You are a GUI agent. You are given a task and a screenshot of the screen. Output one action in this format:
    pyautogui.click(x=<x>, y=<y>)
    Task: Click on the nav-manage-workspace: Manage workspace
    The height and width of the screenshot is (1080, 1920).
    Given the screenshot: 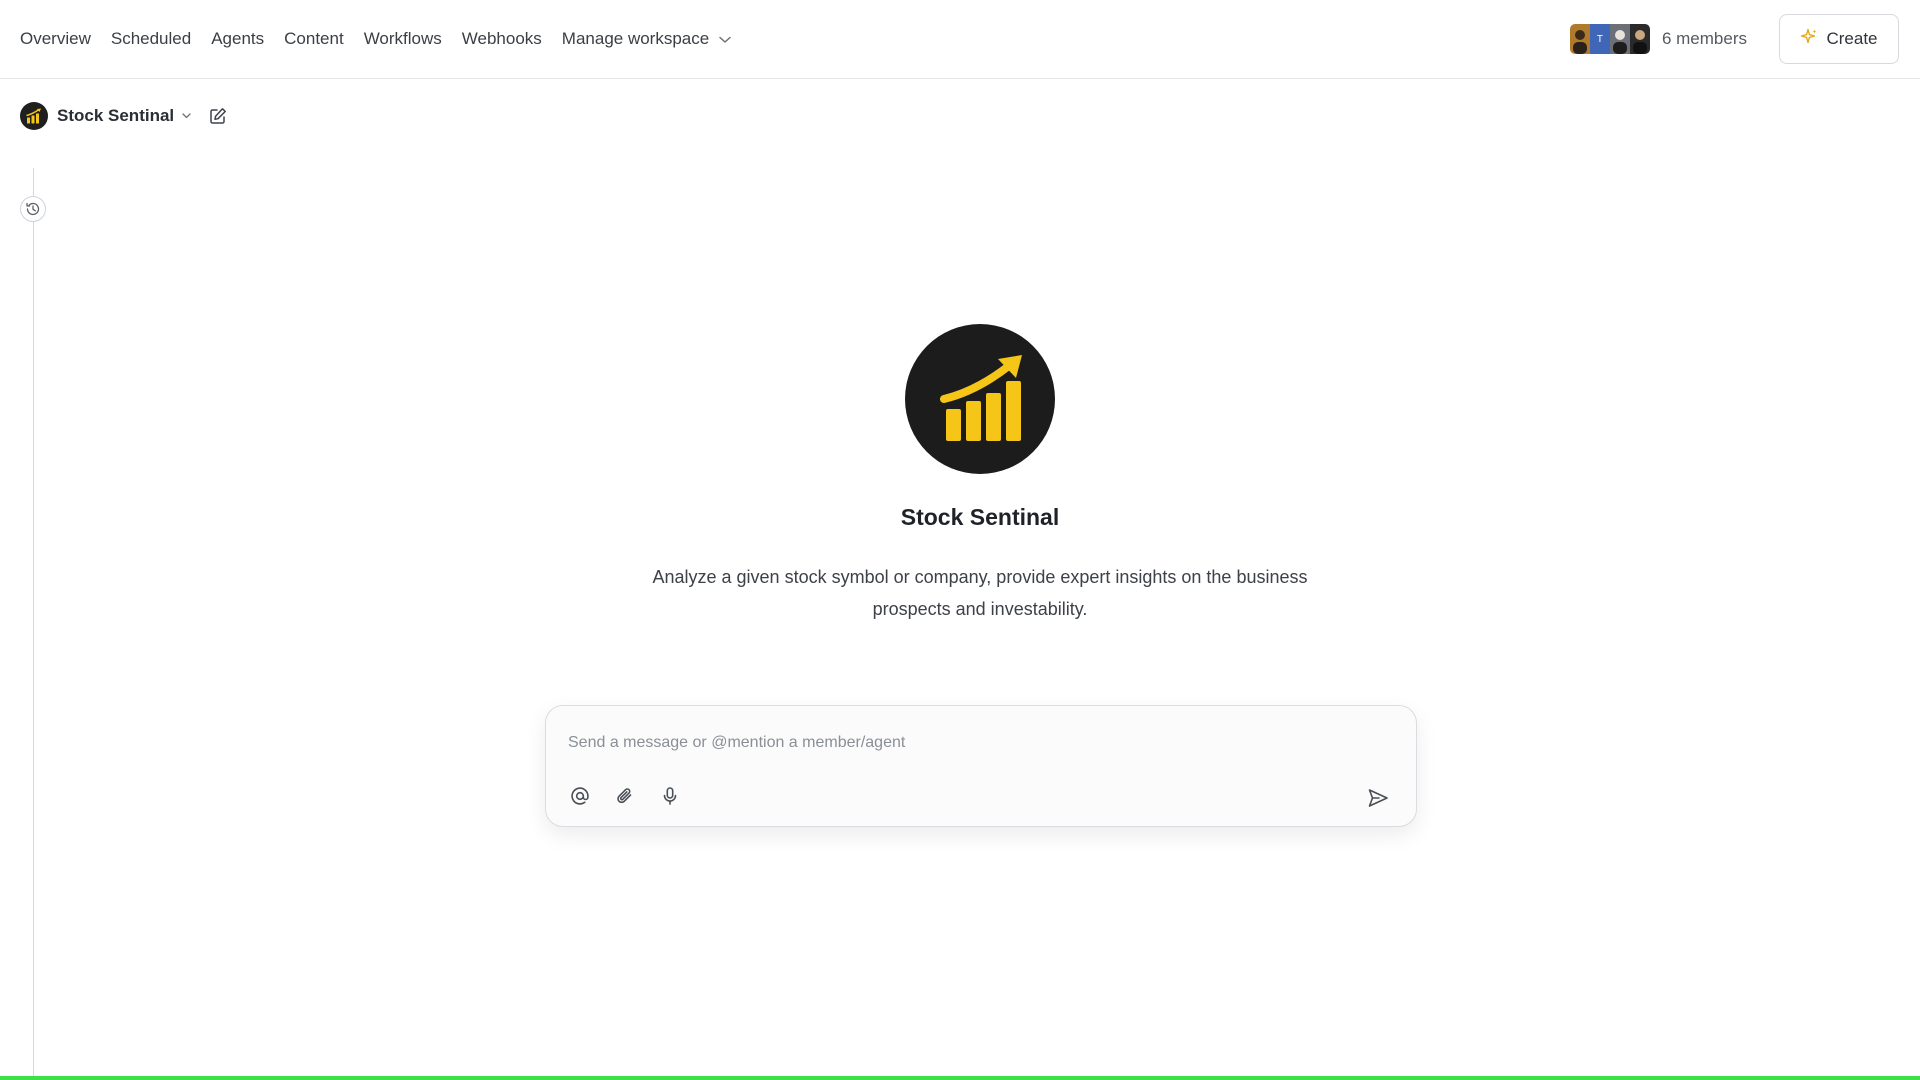 What is the action you would take?
    pyautogui.click(x=646, y=39)
    